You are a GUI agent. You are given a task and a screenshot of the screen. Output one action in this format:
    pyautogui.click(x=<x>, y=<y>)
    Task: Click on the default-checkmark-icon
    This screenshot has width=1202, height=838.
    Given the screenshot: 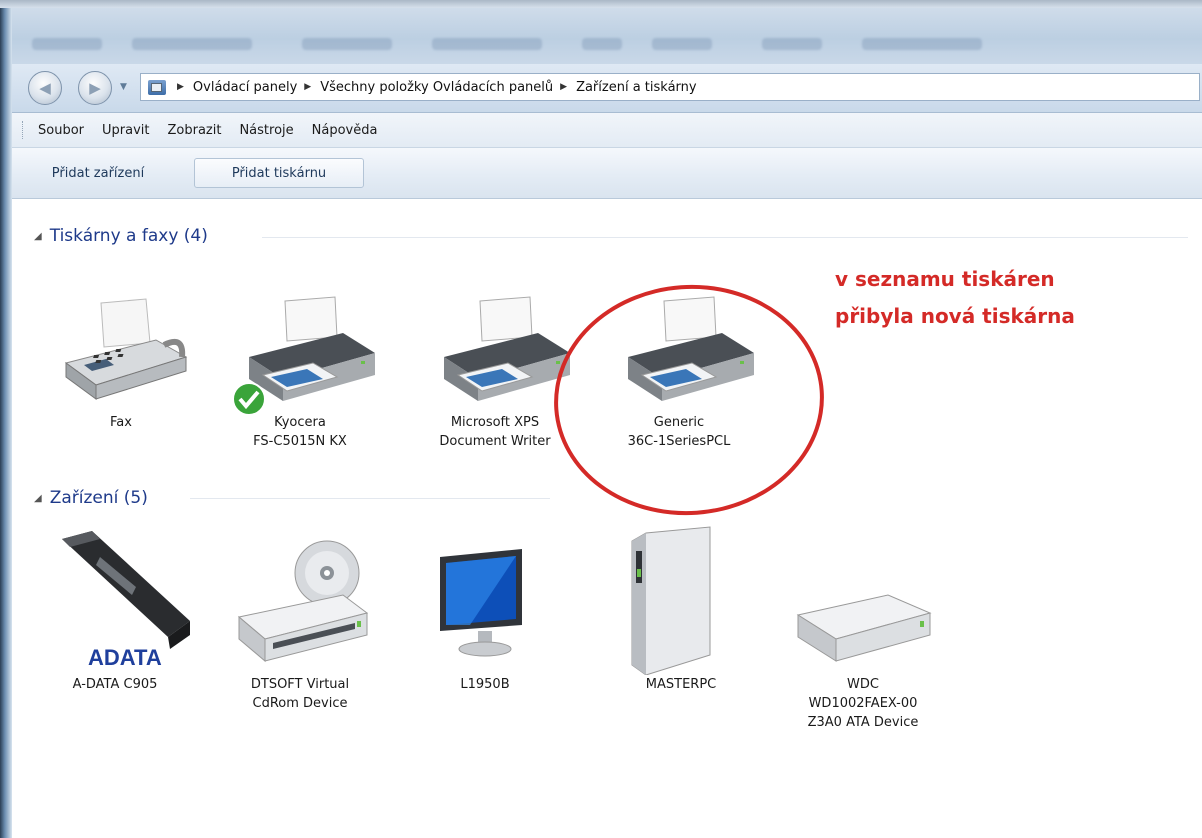 What is the action you would take?
    pyautogui.click(x=249, y=399)
    